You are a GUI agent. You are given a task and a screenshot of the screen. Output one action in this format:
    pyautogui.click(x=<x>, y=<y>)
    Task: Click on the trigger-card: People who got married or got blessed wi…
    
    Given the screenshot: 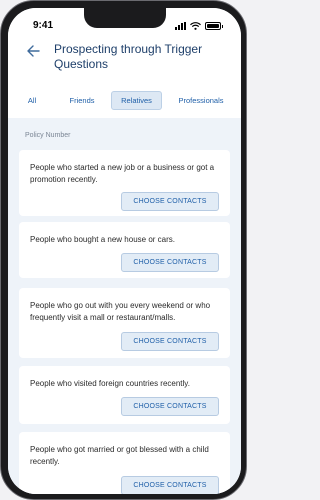 What is the action you would take?
    pyautogui.click(x=124, y=463)
    